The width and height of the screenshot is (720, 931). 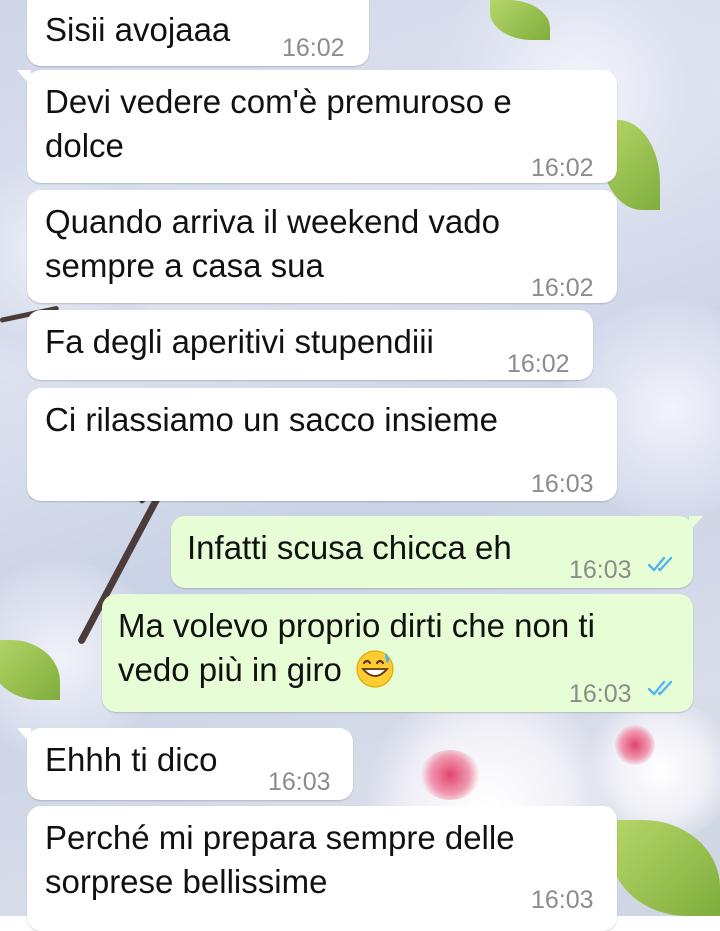 What do you see at coordinates (84, 145) in the screenshot?
I see `message-text-line: dolce` at bounding box center [84, 145].